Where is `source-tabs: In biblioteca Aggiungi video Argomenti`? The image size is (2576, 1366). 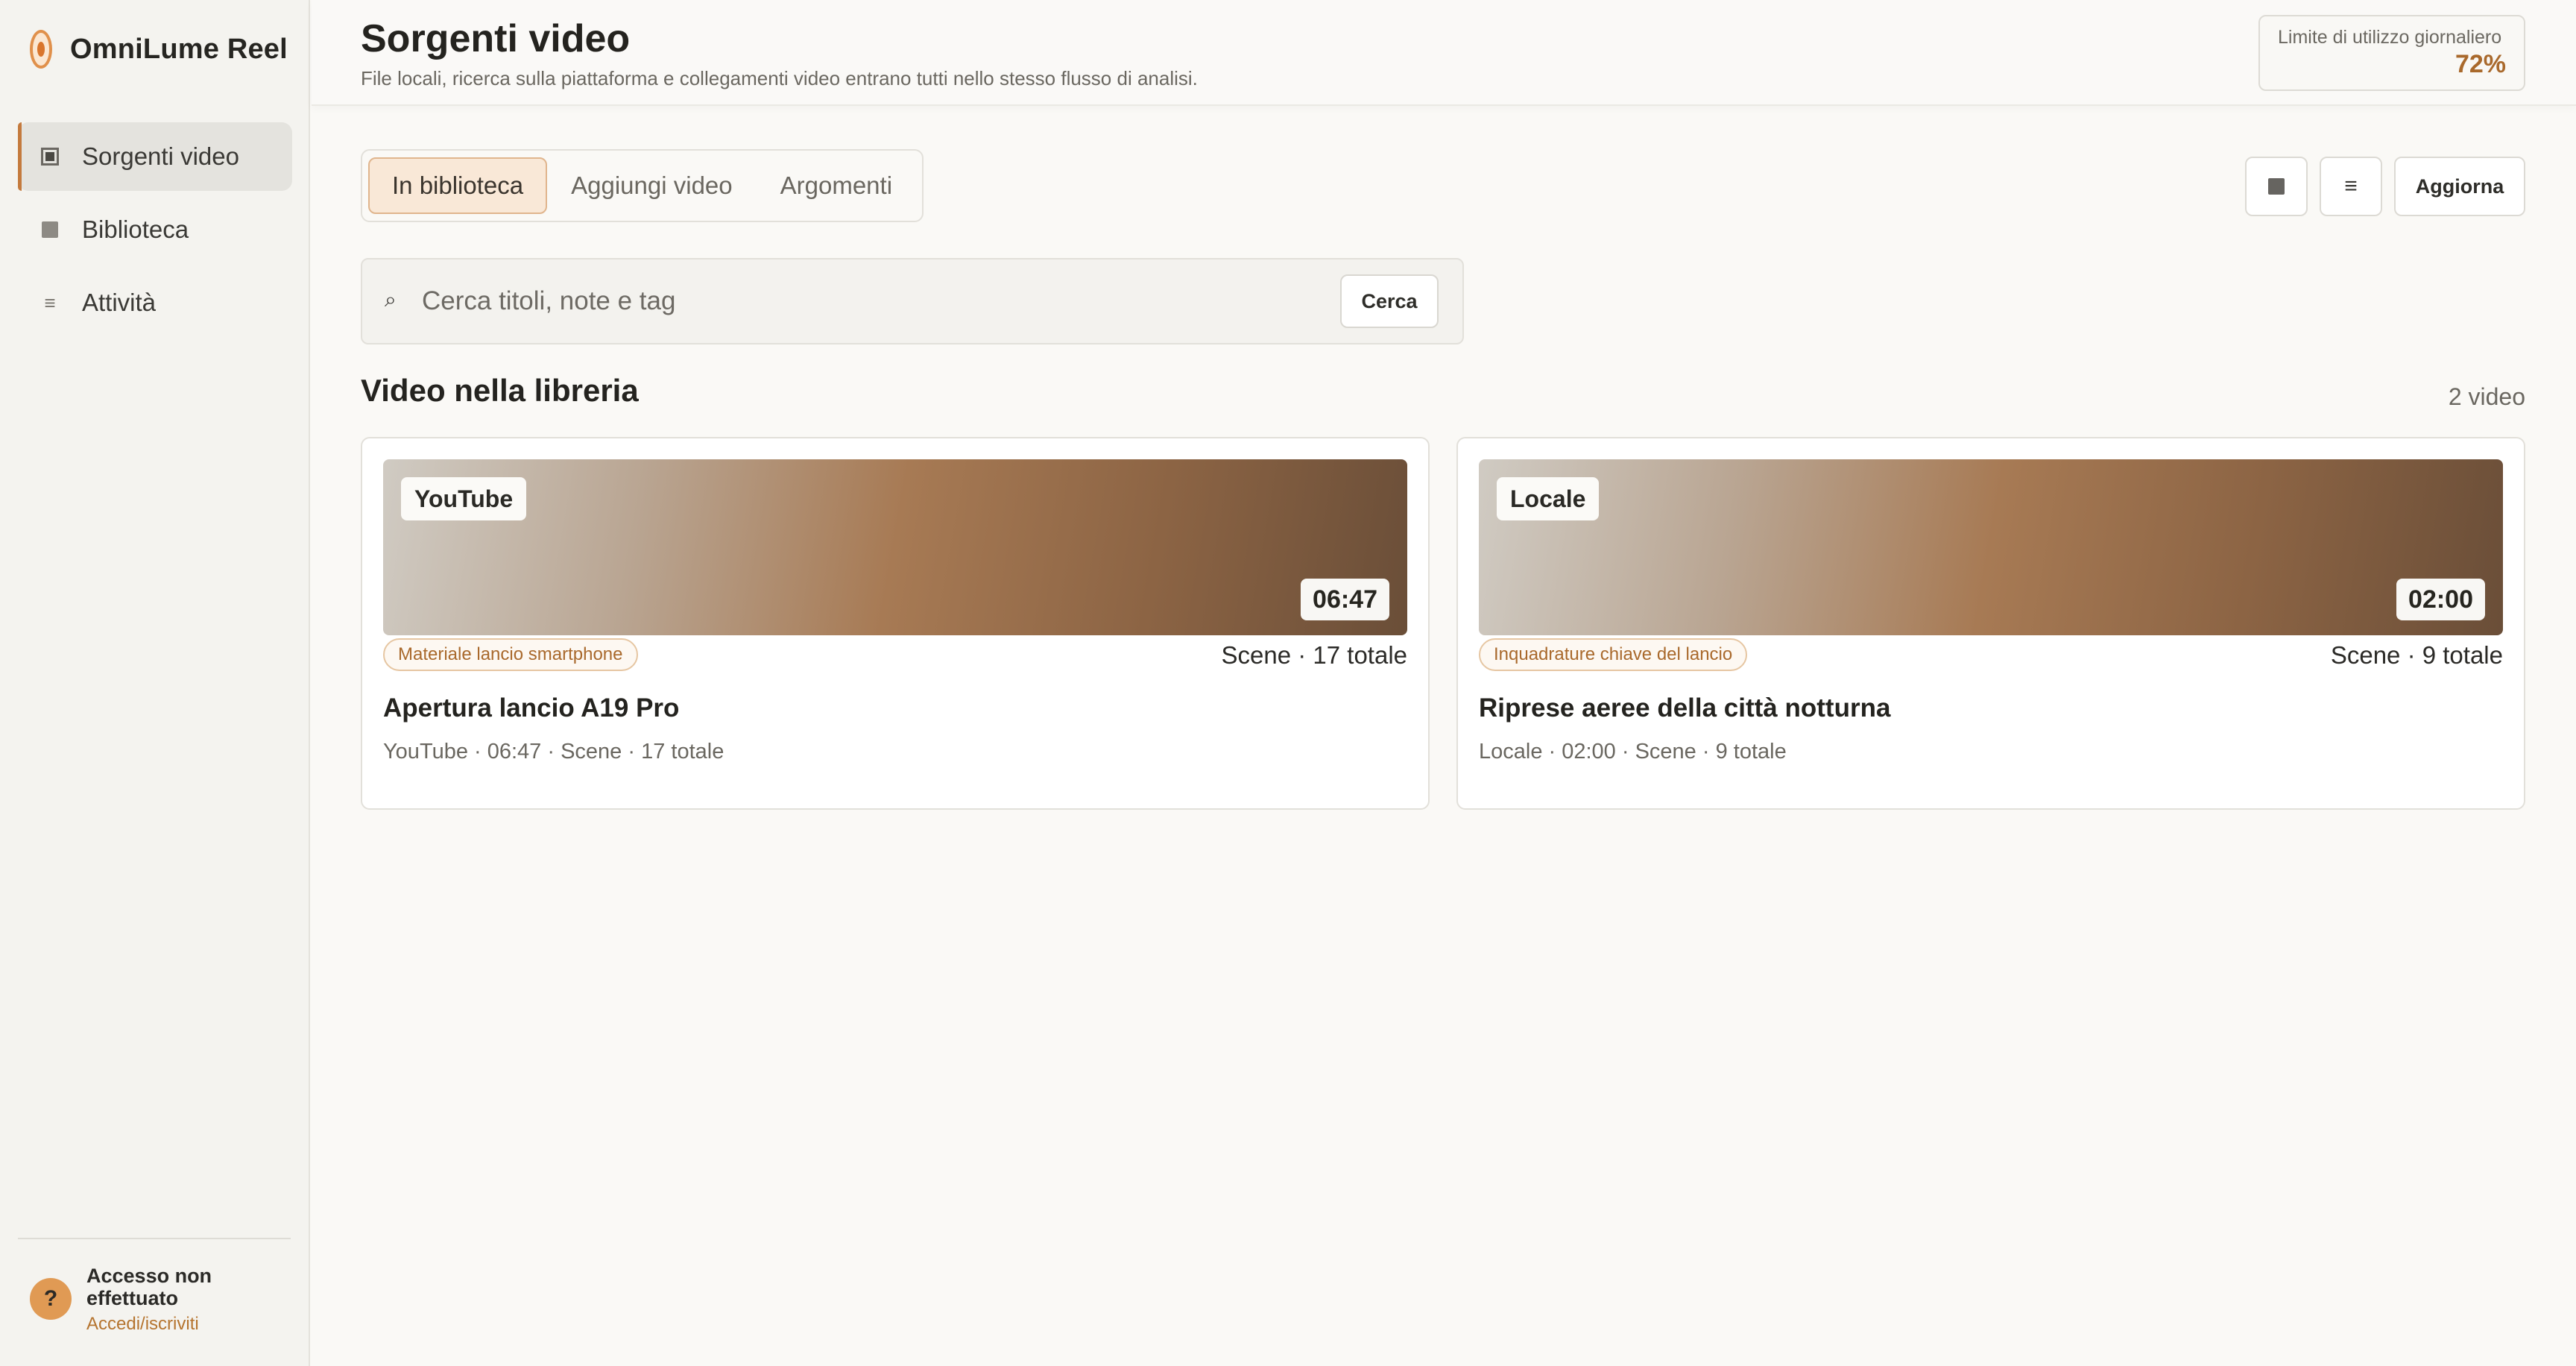 source-tabs: In biblioteca Aggiungi video Argomenti is located at coordinates (642, 185).